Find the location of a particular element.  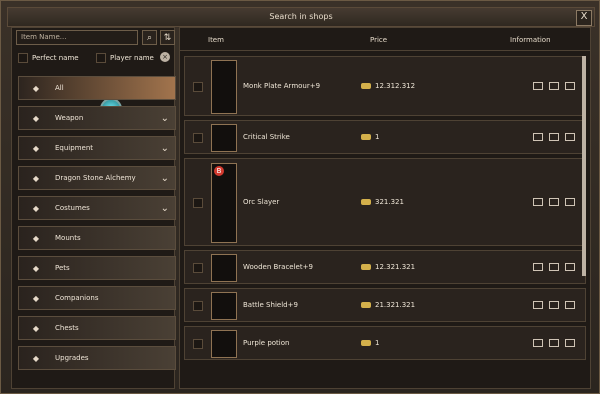

item-name: Battle Shield+9 is located at coordinates (270, 305).